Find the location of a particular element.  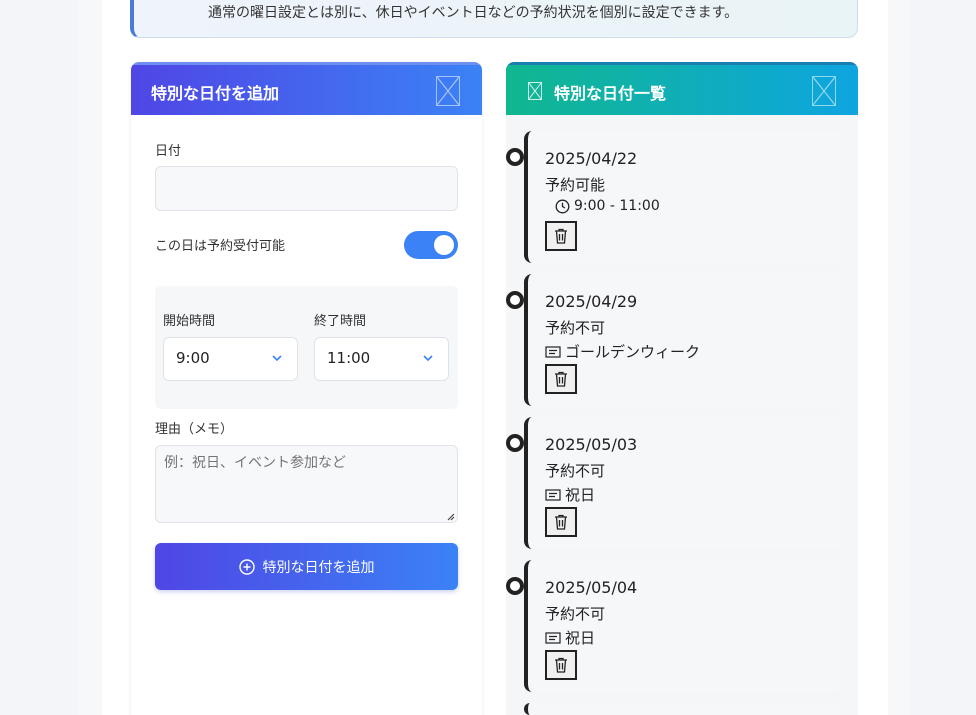

list-card-title: 特別な日付一覧 is located at coordinates (610, 93).